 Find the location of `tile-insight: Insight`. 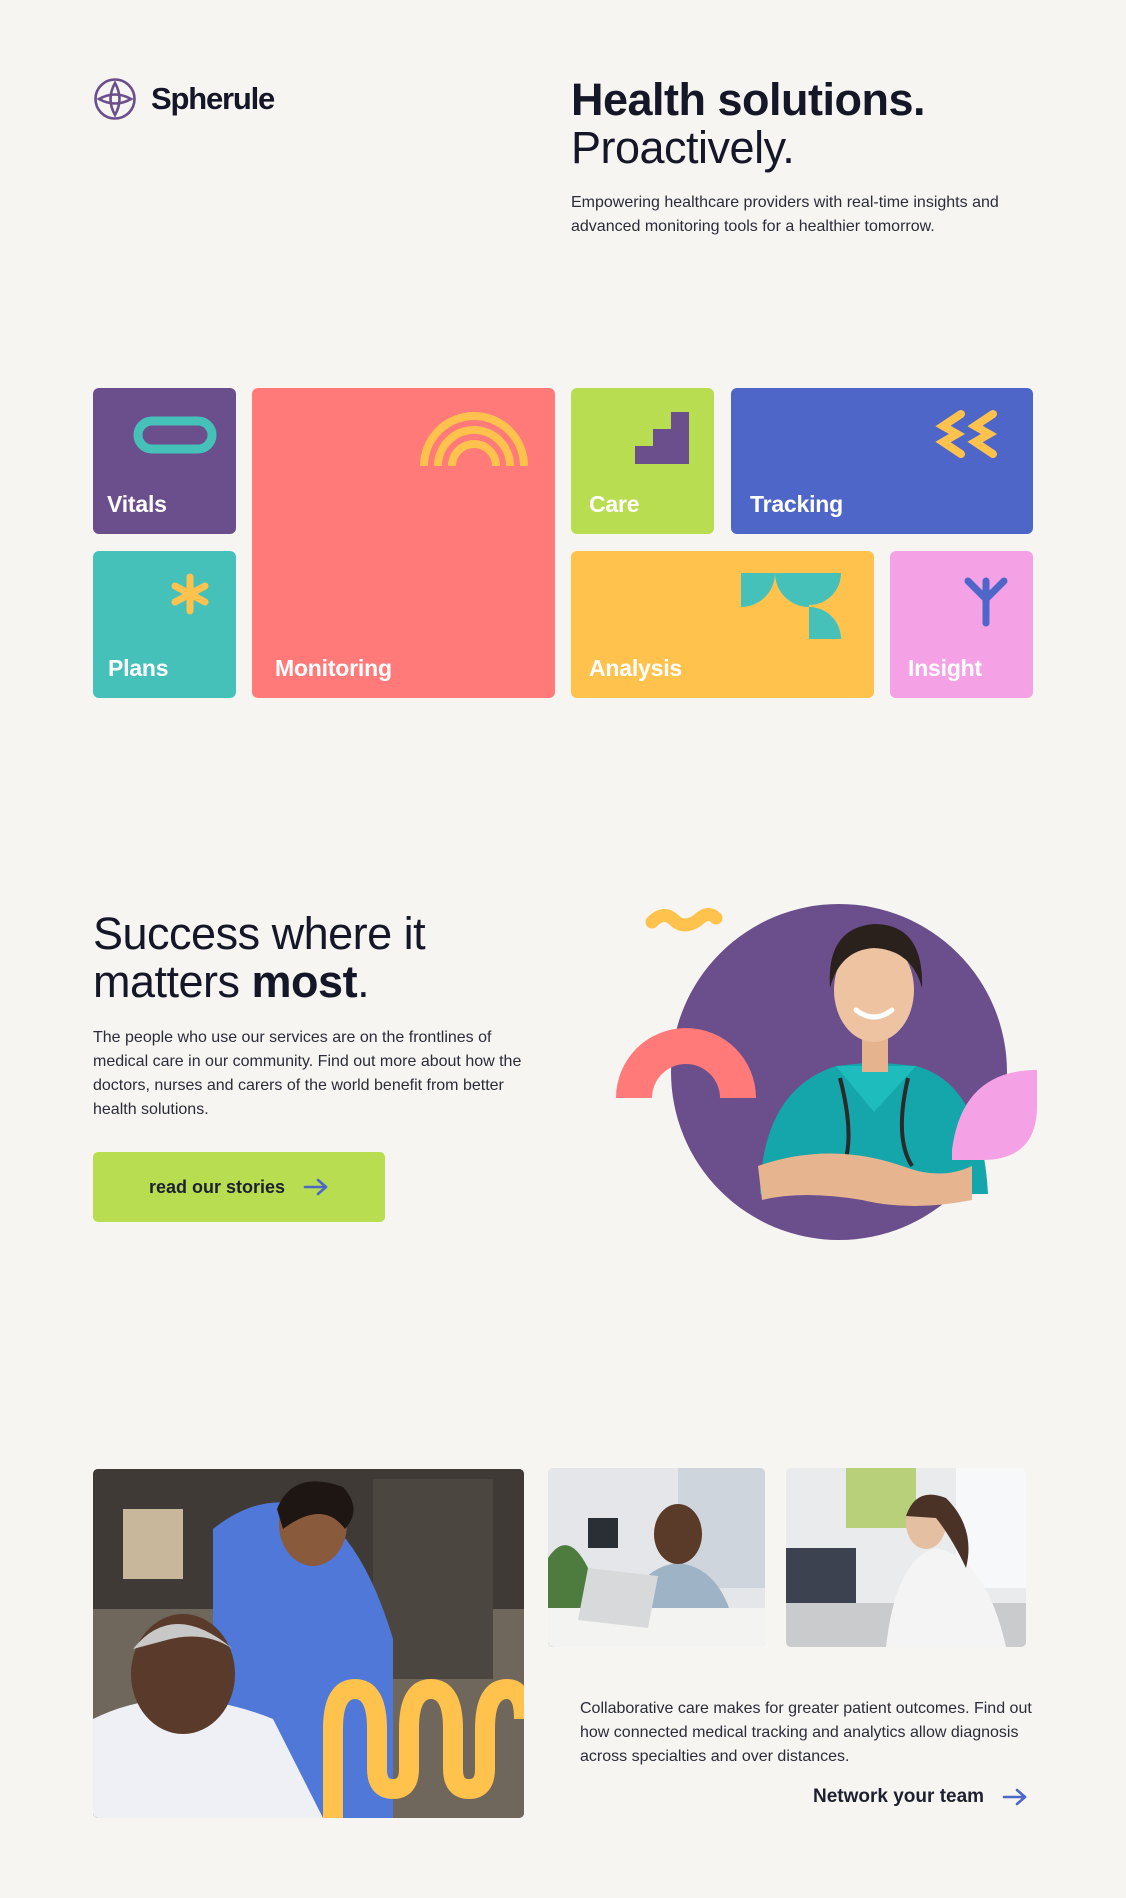

tile-insight: Insight is located at coordinates (961, 624).